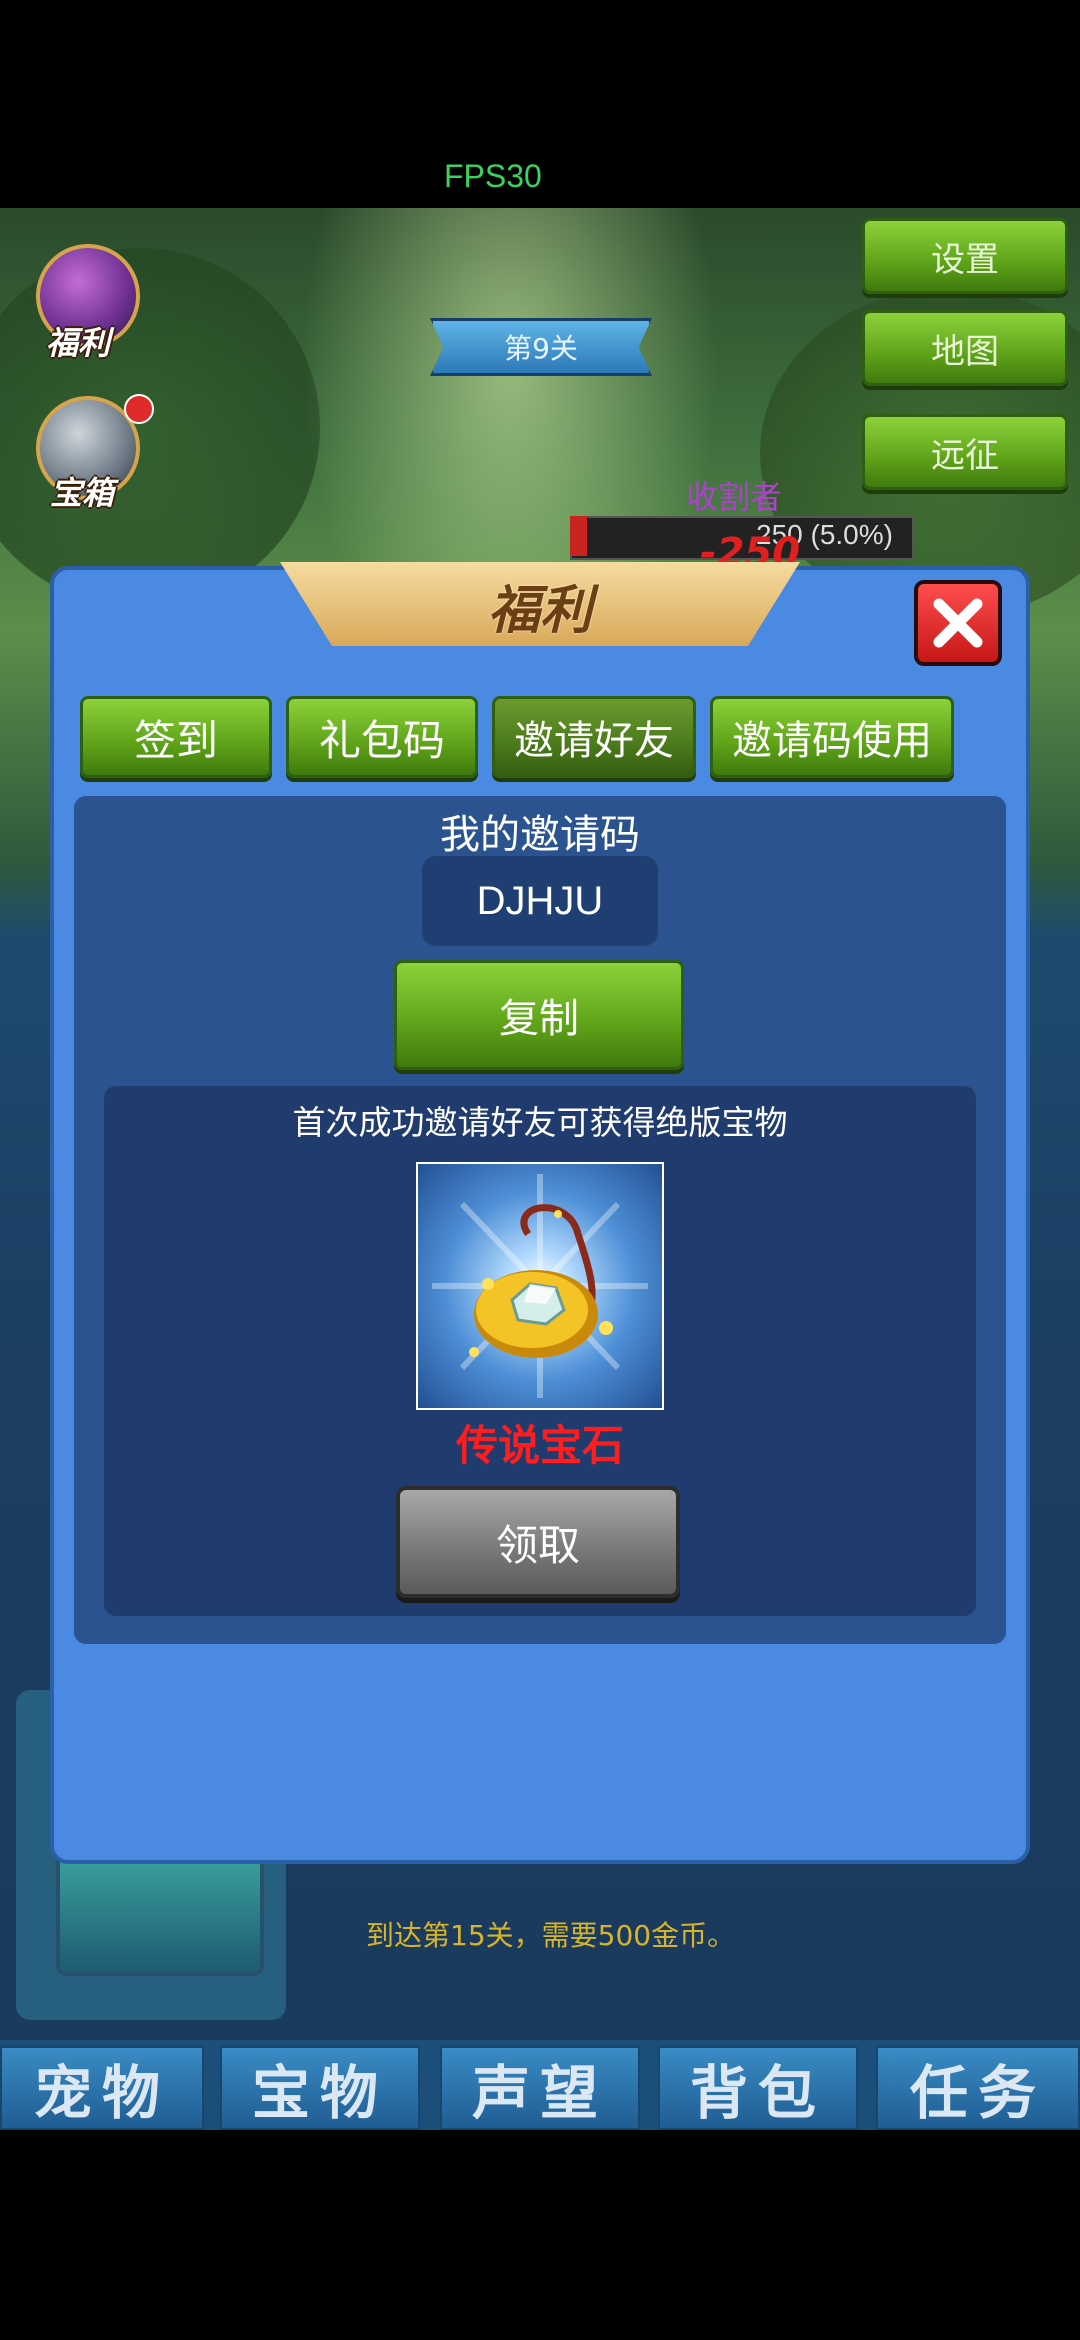 The image size is (1080, 2340). I want to click on expedition-button: 远征, so click(965, 452).